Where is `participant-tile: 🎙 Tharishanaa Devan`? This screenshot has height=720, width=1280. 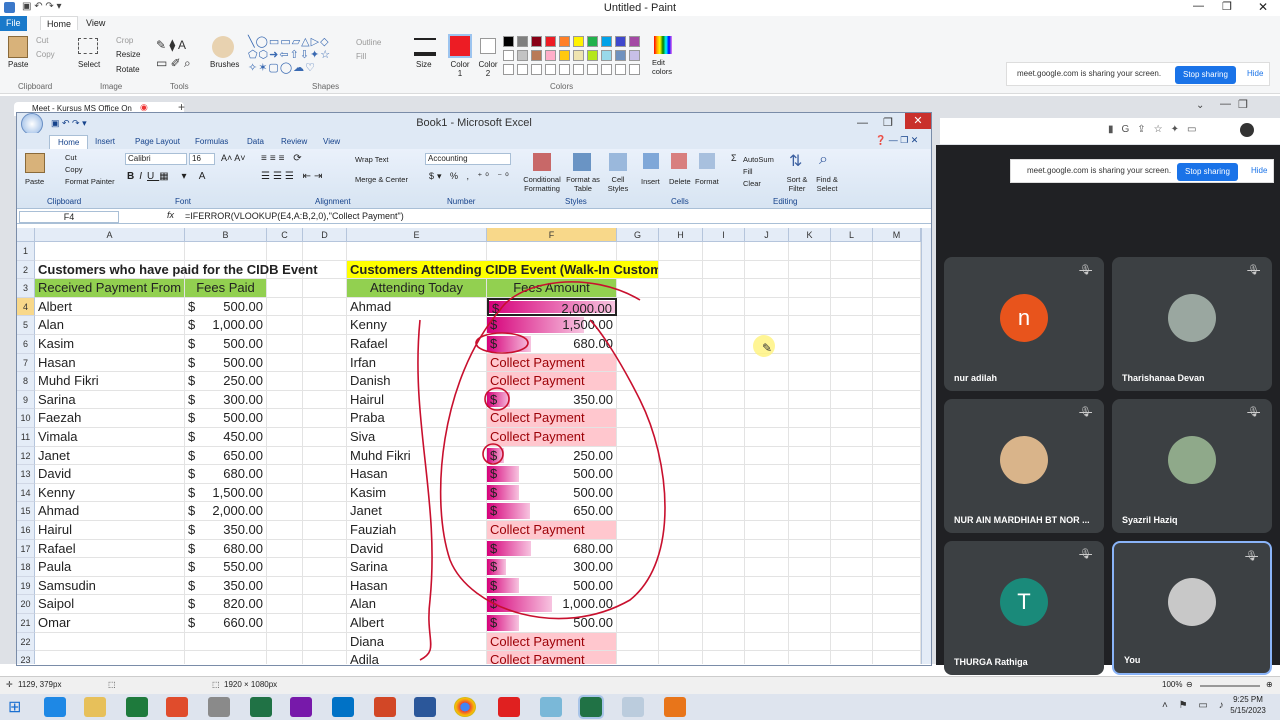
participant-tile: 🎙 Tharishanaa Devan is located at coordinates (1192, 324).